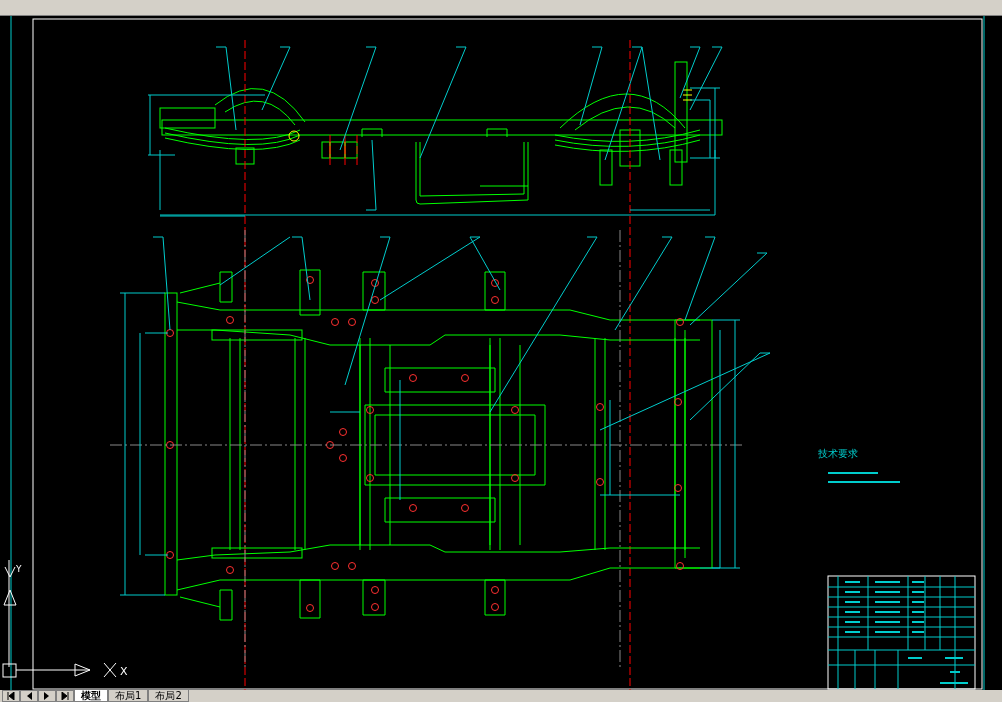  Describe the element at coordinates (838, 453) in the screenshot. I see `notes-title: 技术要求` at that location.